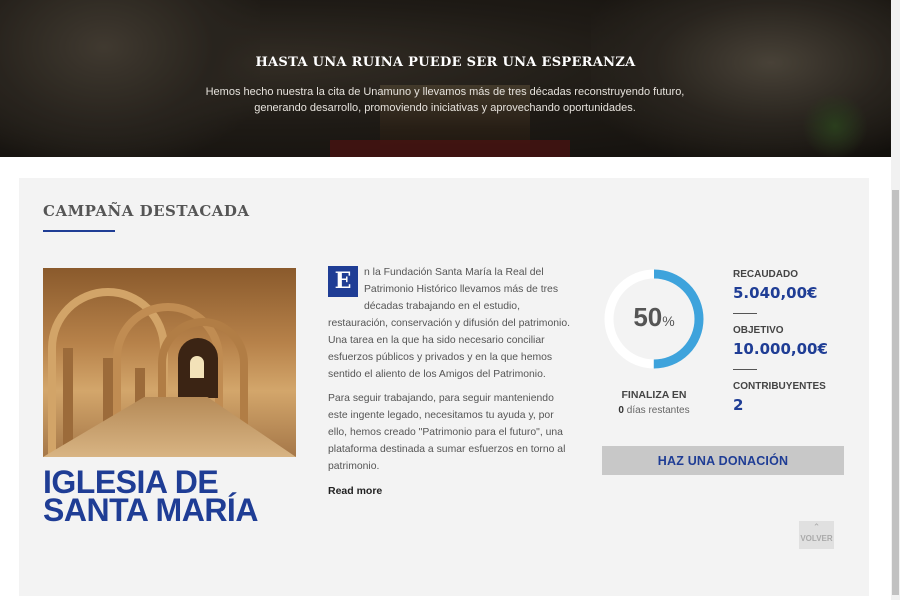  What do you see at coordinates (654, 395) in the screenshot?
I see `ends-label: FINALIZA EN` at bounding box center [654, 395].